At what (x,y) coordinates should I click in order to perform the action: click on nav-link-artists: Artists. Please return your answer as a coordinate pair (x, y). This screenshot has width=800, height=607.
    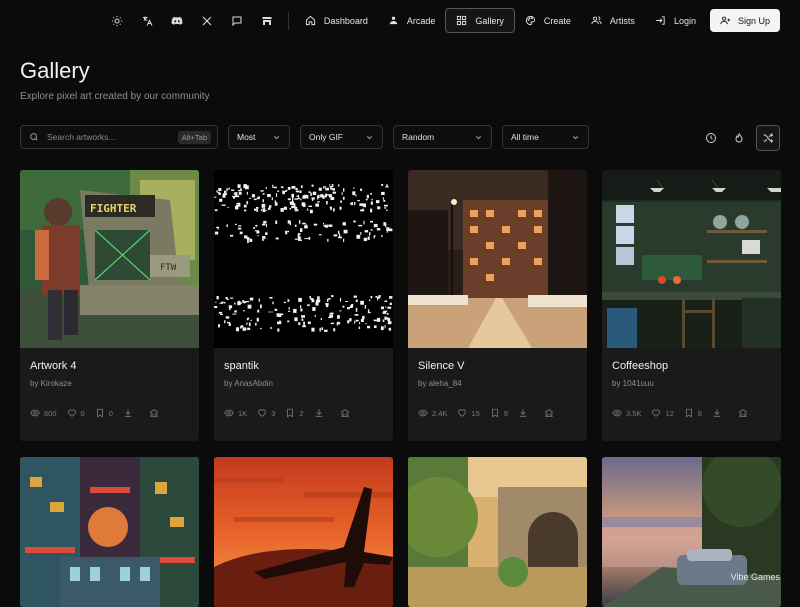
    Looking at the image, I should click on (613, 20).